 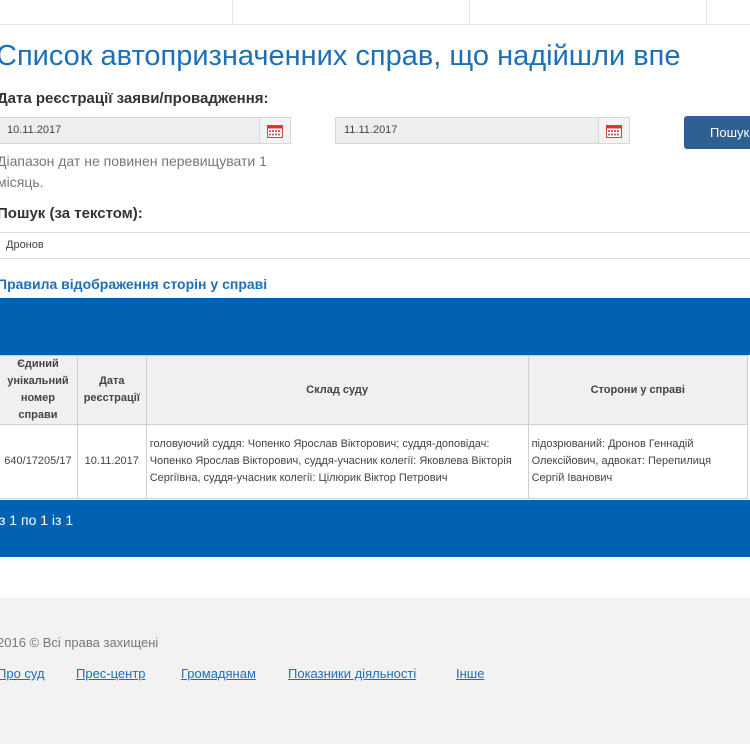 What do you see at coordinates (375, 12) in the screenshot?
I see `top-navigation` at bounding box center [375, 12].